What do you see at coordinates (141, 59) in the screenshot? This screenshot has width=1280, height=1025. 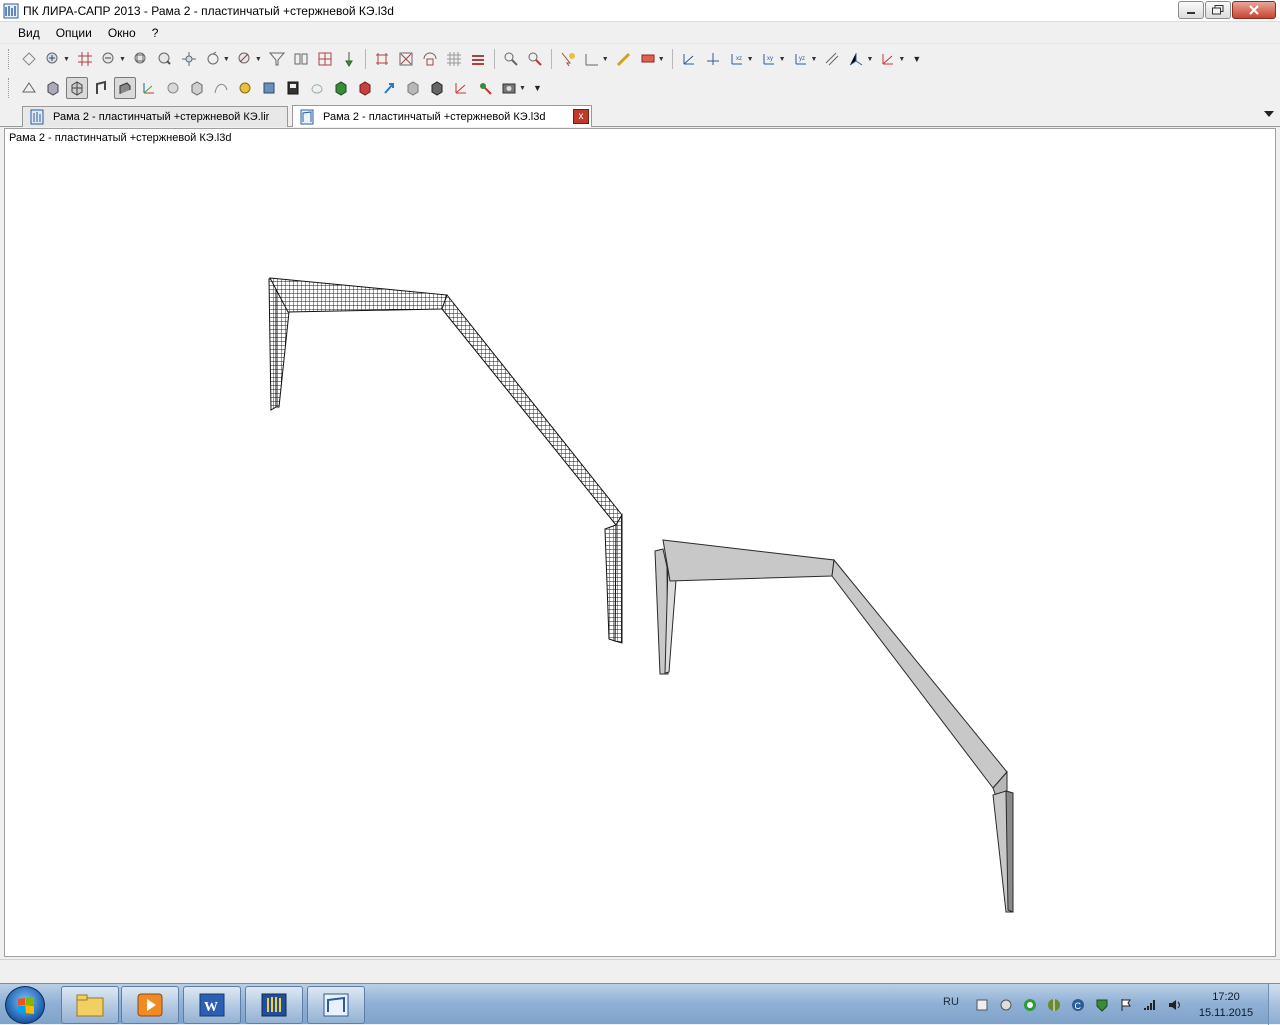 I see `zoom-window-icon` at bounding box center [141, 59].